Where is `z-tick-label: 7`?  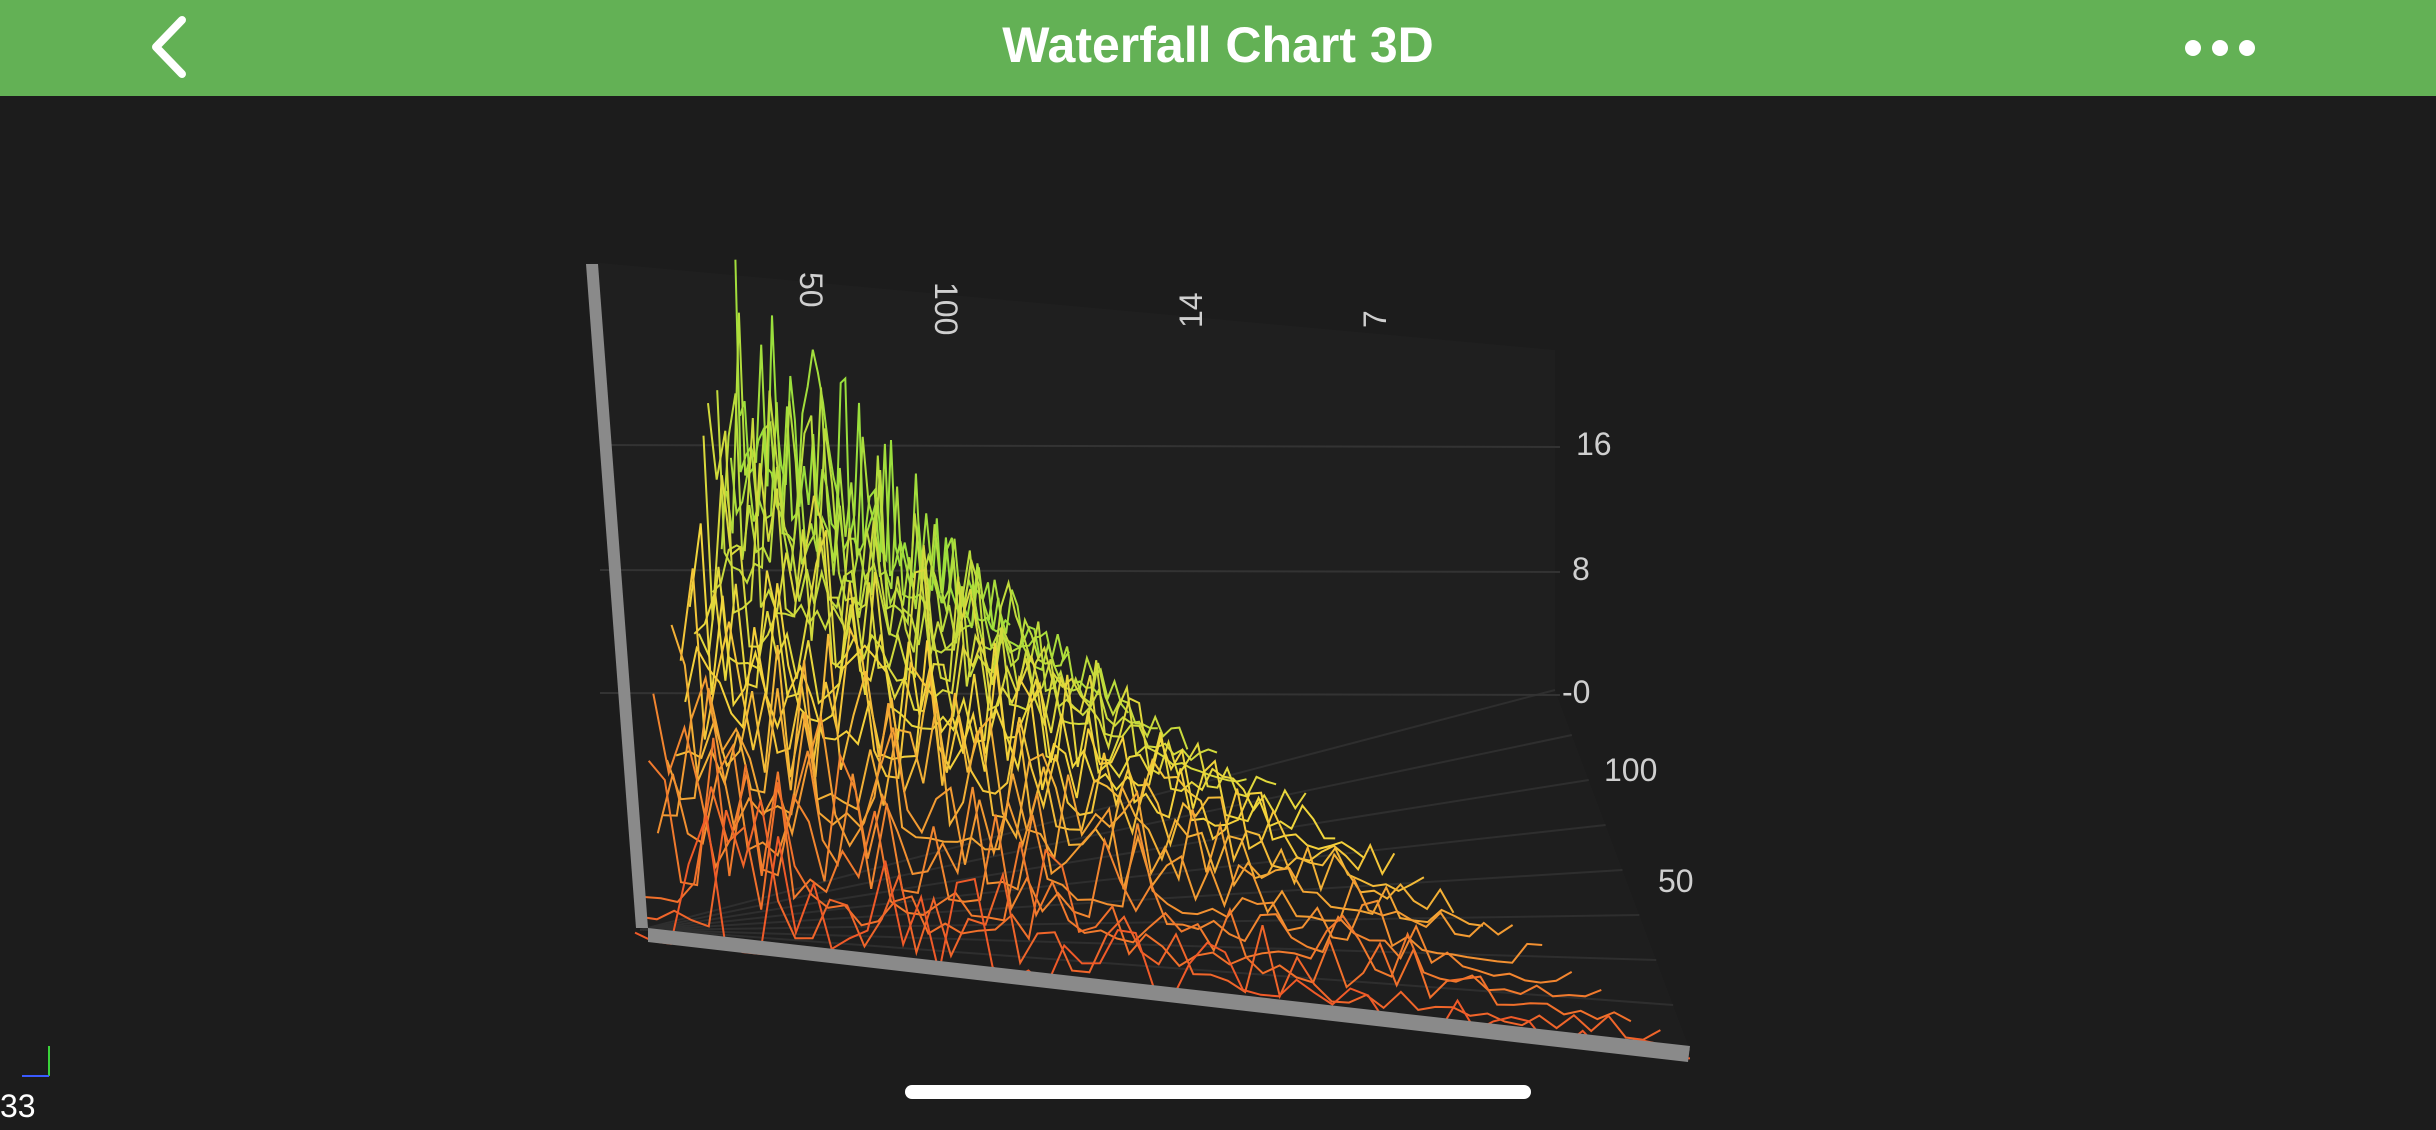 z-tick-label: 7 is located at coordinates (1375, 319).